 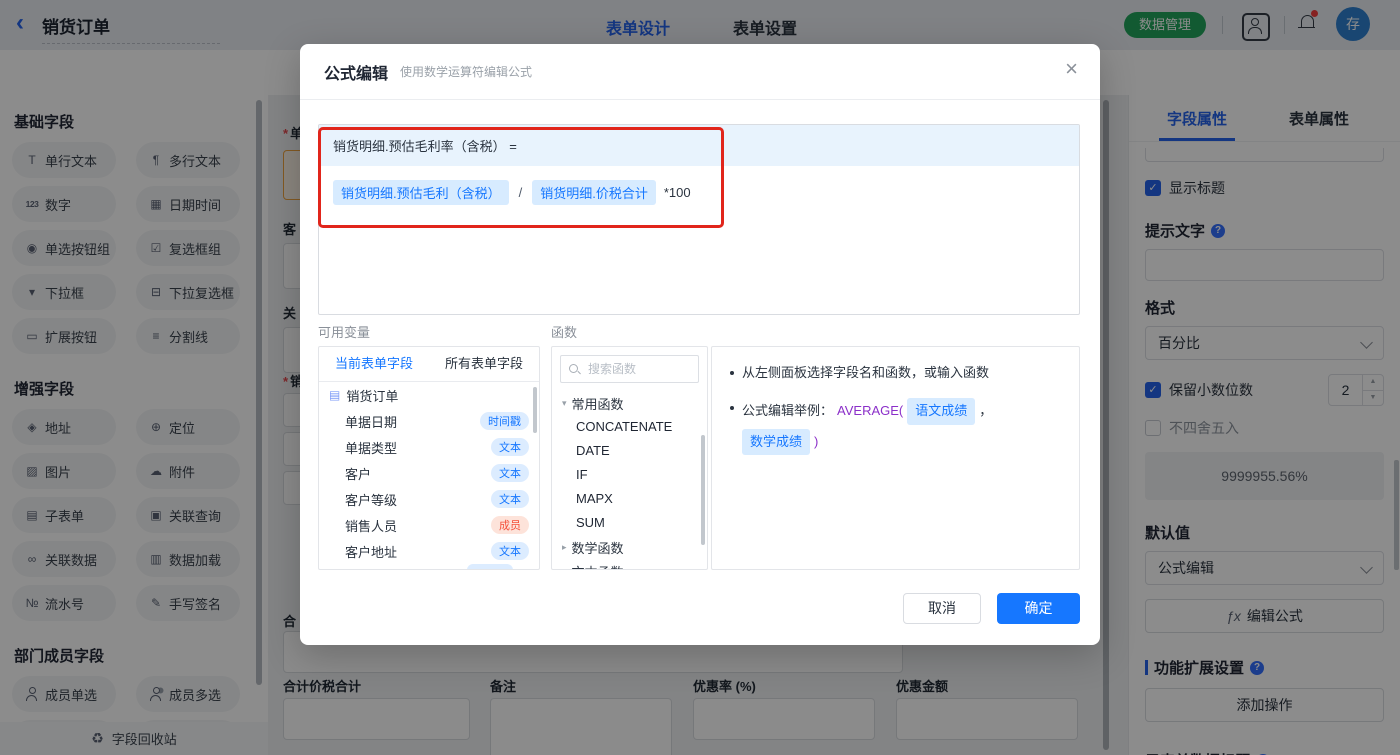 What do you see at coordinates (597, 548) in the screenshot?
I see `group-label: 数学函数` at bounding box center [597, 548].